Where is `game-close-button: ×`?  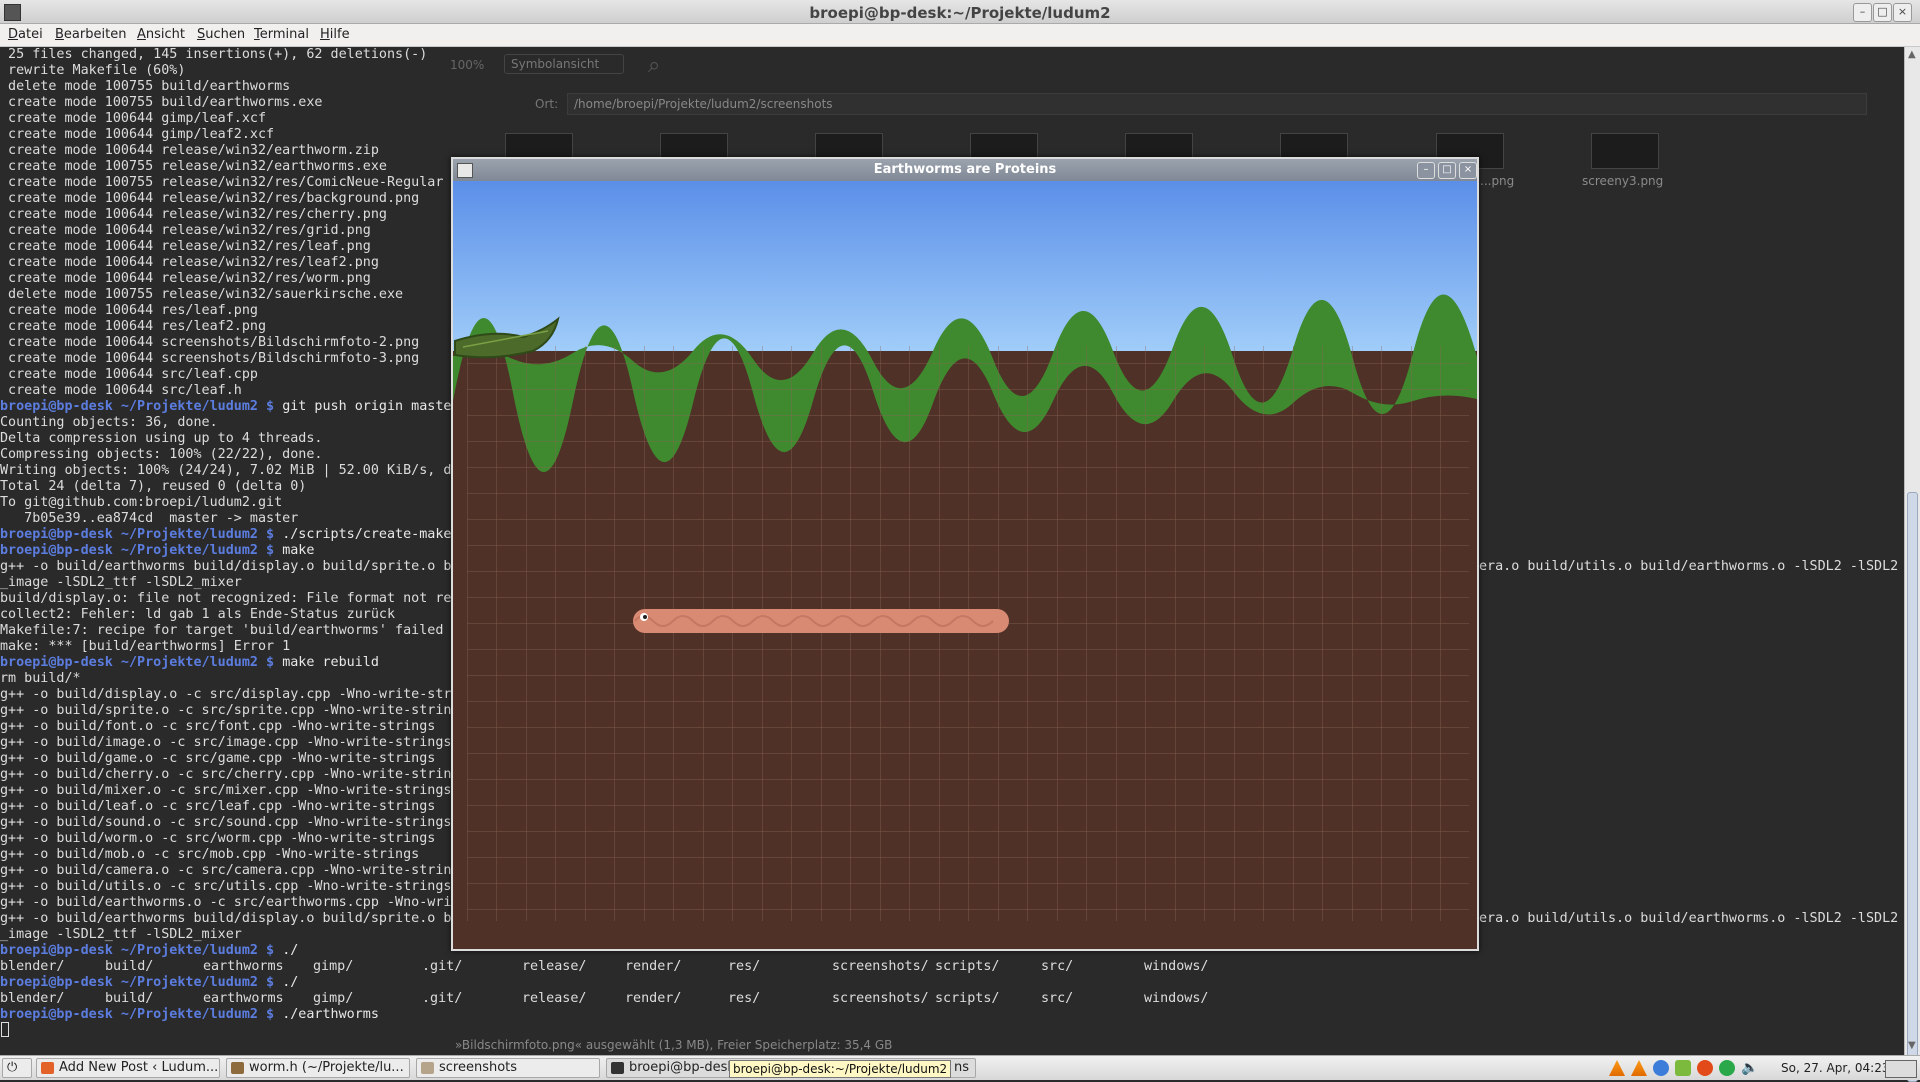
game-close-button: × is located at coordinates (1468, 170).